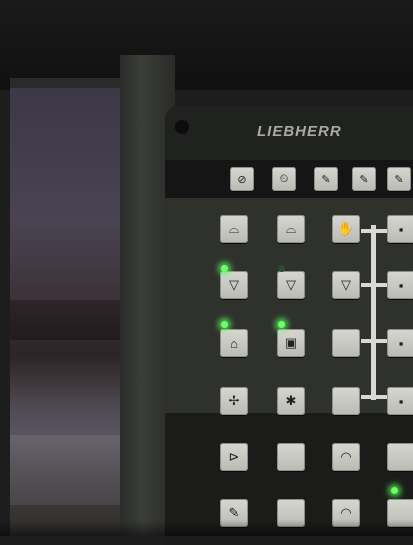 The height and width of the screenshot is (545, 413). Describe the element at coordinates (206, 528) in the screenshot. I see `shadow` at that location.